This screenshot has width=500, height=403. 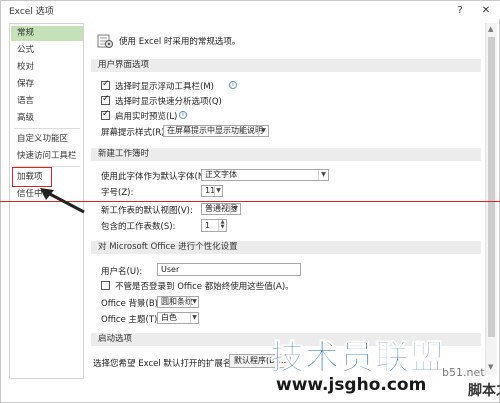 What do you see at coordinates (164, 87) in the screenshot?
I see `mini-toolbar-label: 选择时显示浮动工具栏(M)` at bounding box center [164, 87].